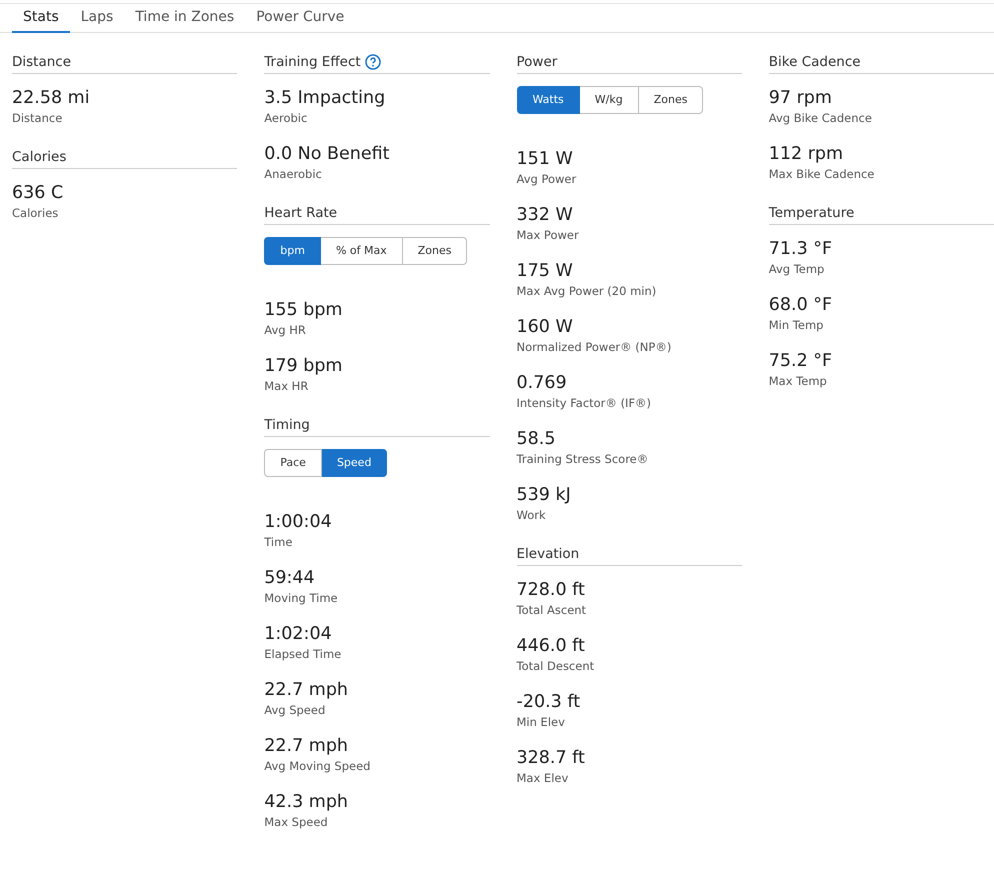 The height and width of the screenshot is (877, 994). Describe the element at coordinates (544, 271) in the screenshot. I see `stat-value: 175 W` at that location.